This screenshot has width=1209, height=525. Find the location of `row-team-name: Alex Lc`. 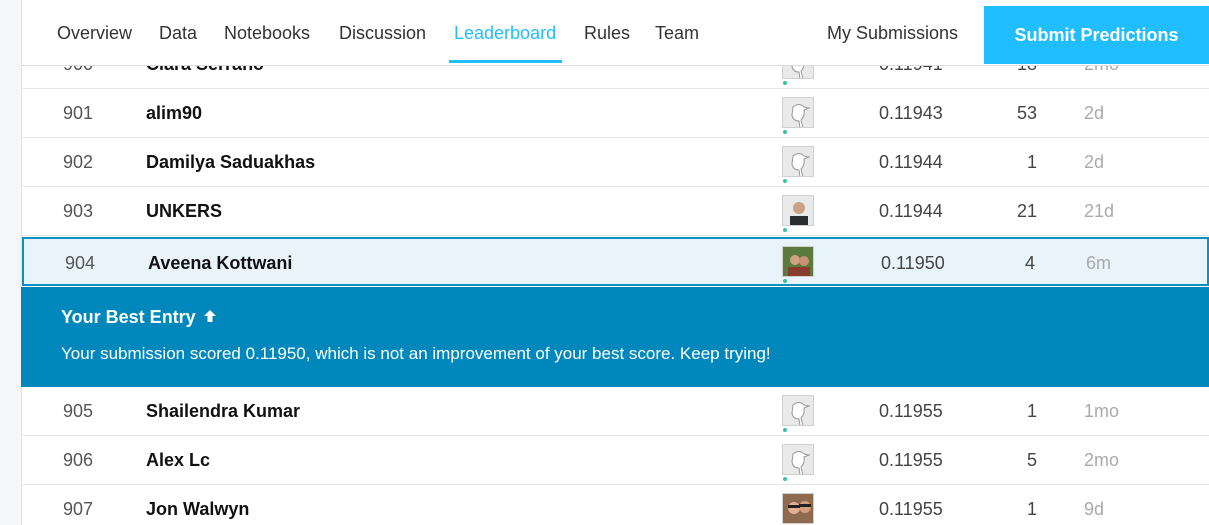

row-team-name: Alex Lc is located at coordinates (178, 460).